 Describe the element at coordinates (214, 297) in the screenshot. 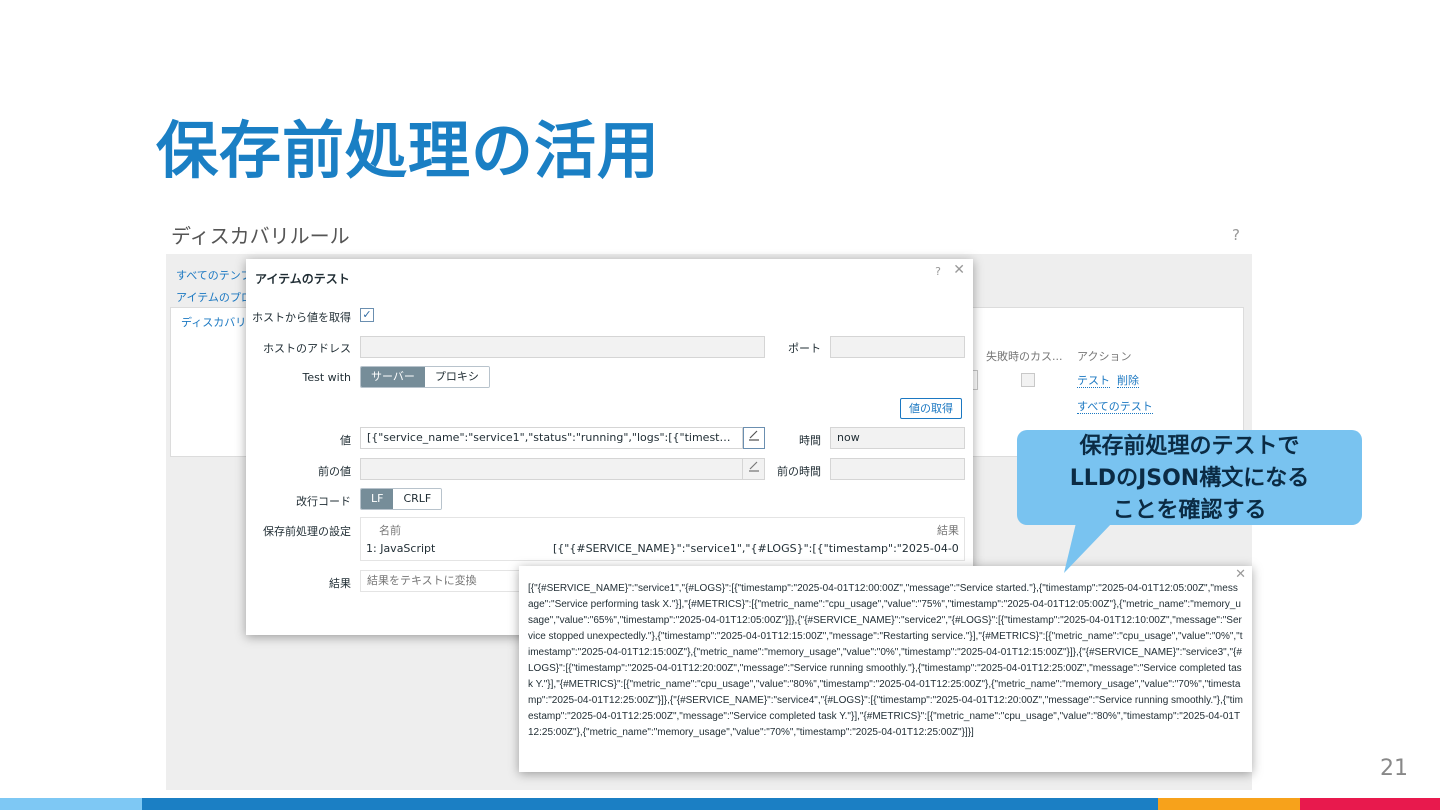

I see `breadcrumb-item-prototypes: アイテムのプロ` at that location.